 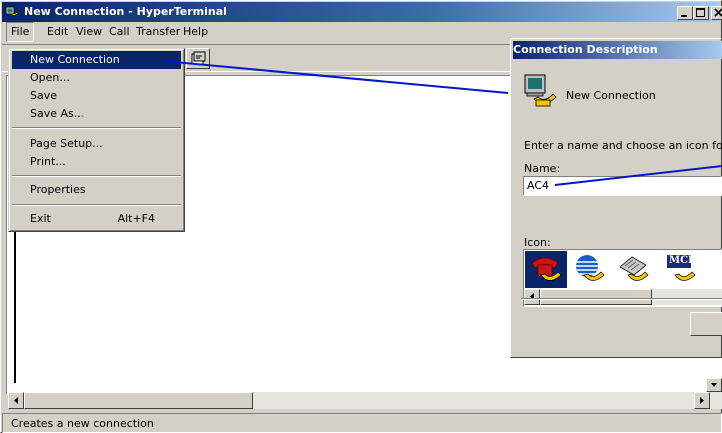 I want to click on mci-badge-text: MCI, so click(x=681, y=260).